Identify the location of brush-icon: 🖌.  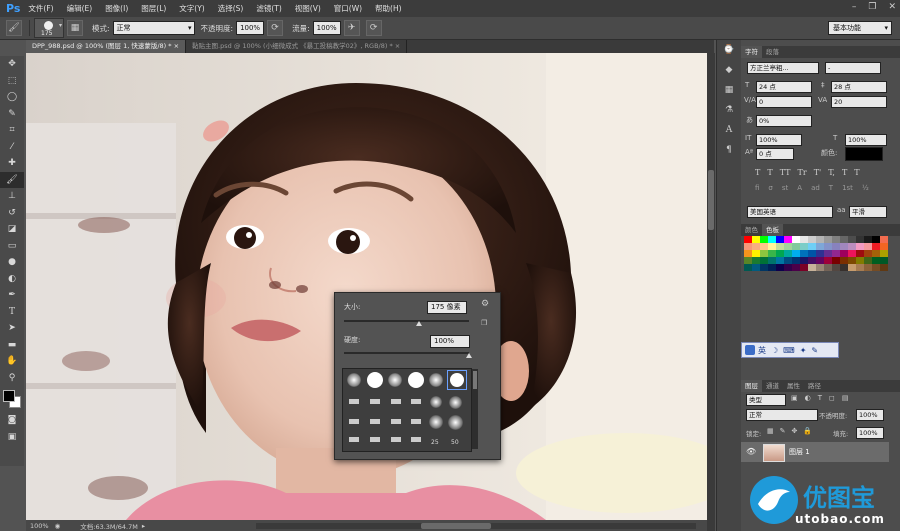
(12, 179).